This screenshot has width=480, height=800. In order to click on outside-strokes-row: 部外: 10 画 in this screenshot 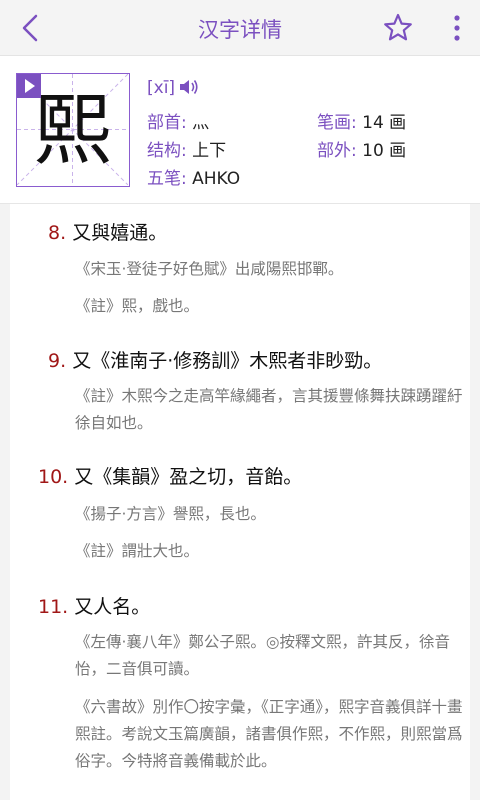, I will do `click(361, 148)`.